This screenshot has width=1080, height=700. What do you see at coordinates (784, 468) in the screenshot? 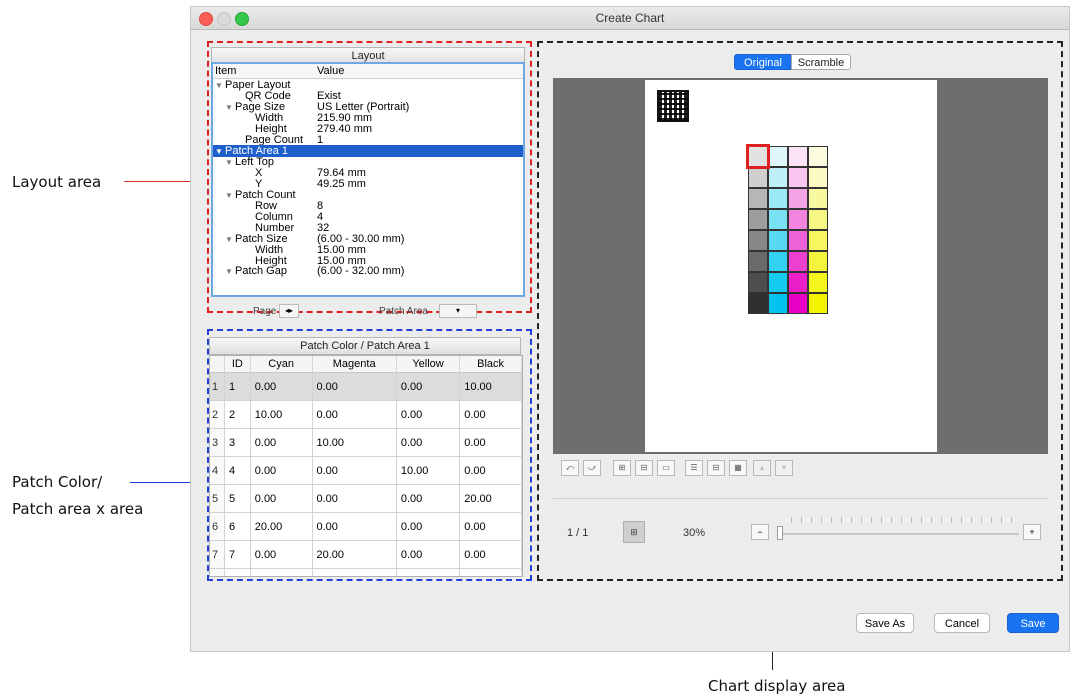
I see `move-down-icon: ▾` at bounding box center [784, 468].